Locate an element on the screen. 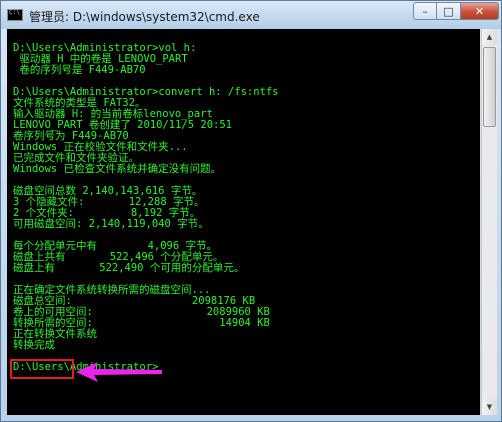 Image resolution: width=502 pixels, height=422 pixels. pointer-arrow-icon is located at coordinates (119, 372).